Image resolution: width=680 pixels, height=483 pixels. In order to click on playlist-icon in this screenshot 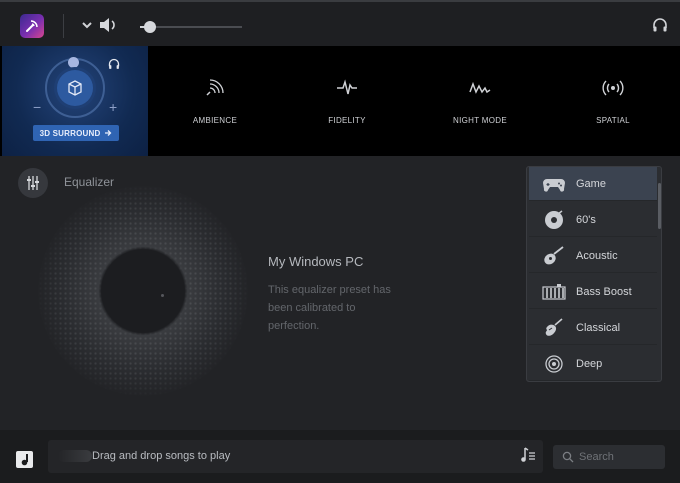, I will do `click(528, 455)`.